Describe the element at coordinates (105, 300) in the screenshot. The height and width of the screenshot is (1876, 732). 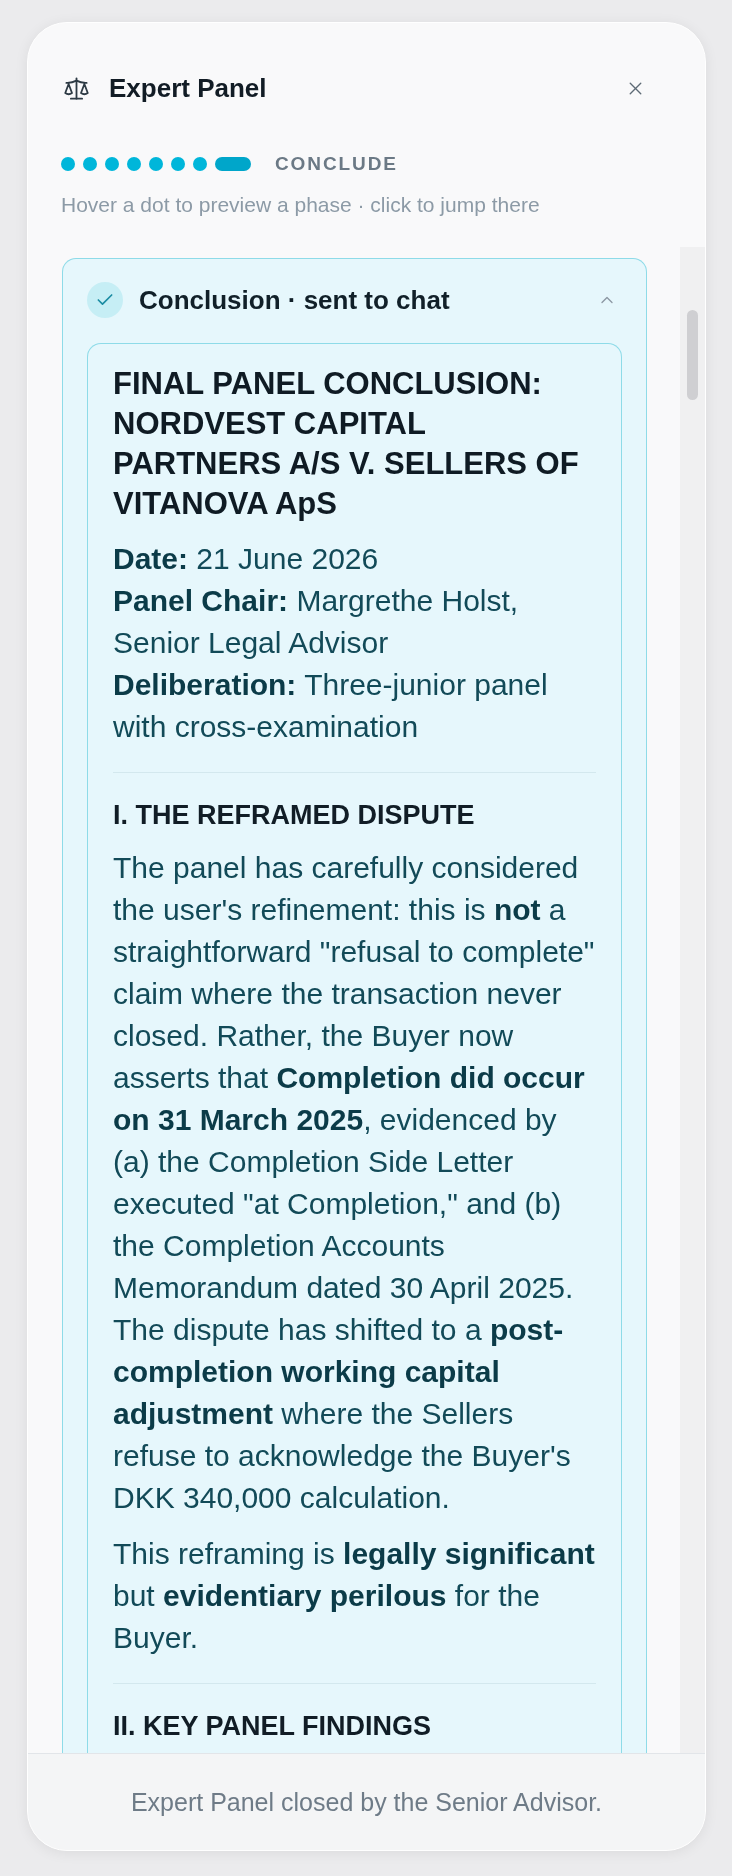
I see `check-icon` at that location.